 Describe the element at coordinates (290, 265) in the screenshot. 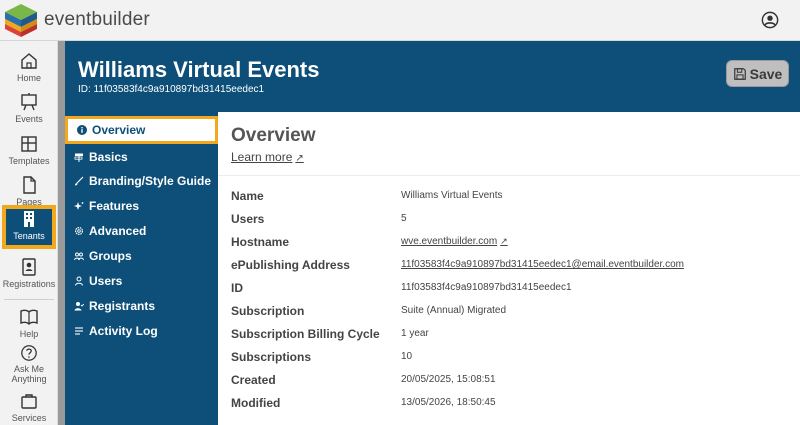

I see `field-label-epublishing: ePublishing Address` at that location.